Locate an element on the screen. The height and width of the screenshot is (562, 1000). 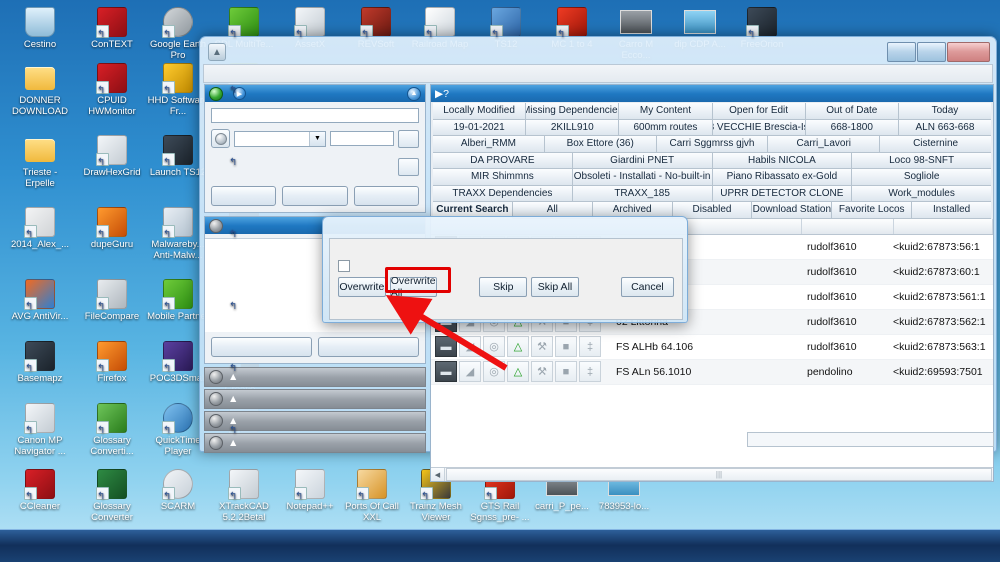
tab-giardini-pnet: Giardini PNET is located at coordinates (642, 160).